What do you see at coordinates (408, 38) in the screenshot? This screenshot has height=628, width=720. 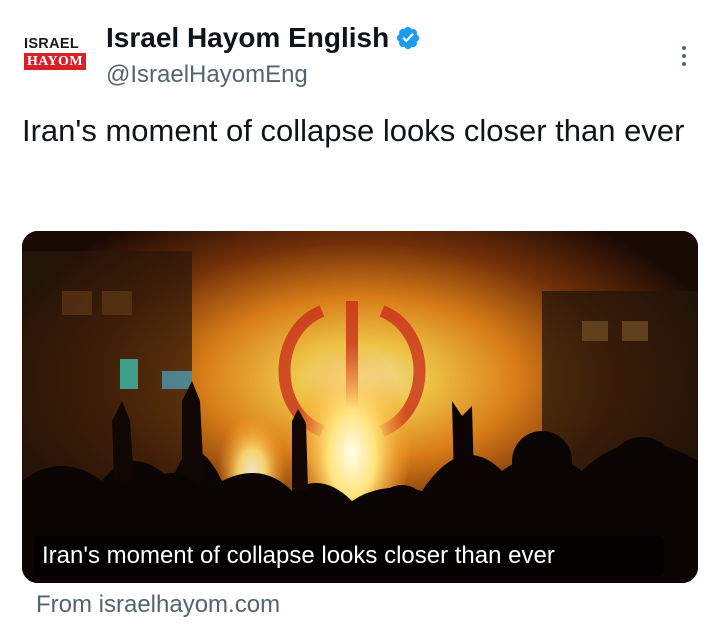 I see `verified-badge-icon` at bounding box center [408, 38].